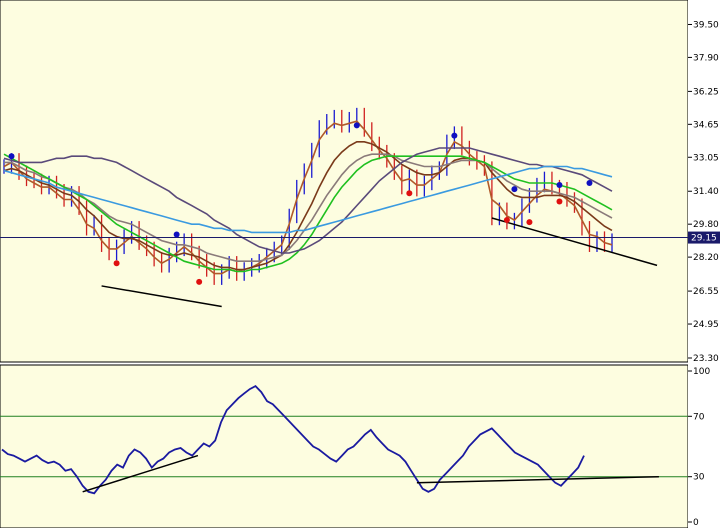  I want to click on price-tick-label: 31.40, so click(706, 192).